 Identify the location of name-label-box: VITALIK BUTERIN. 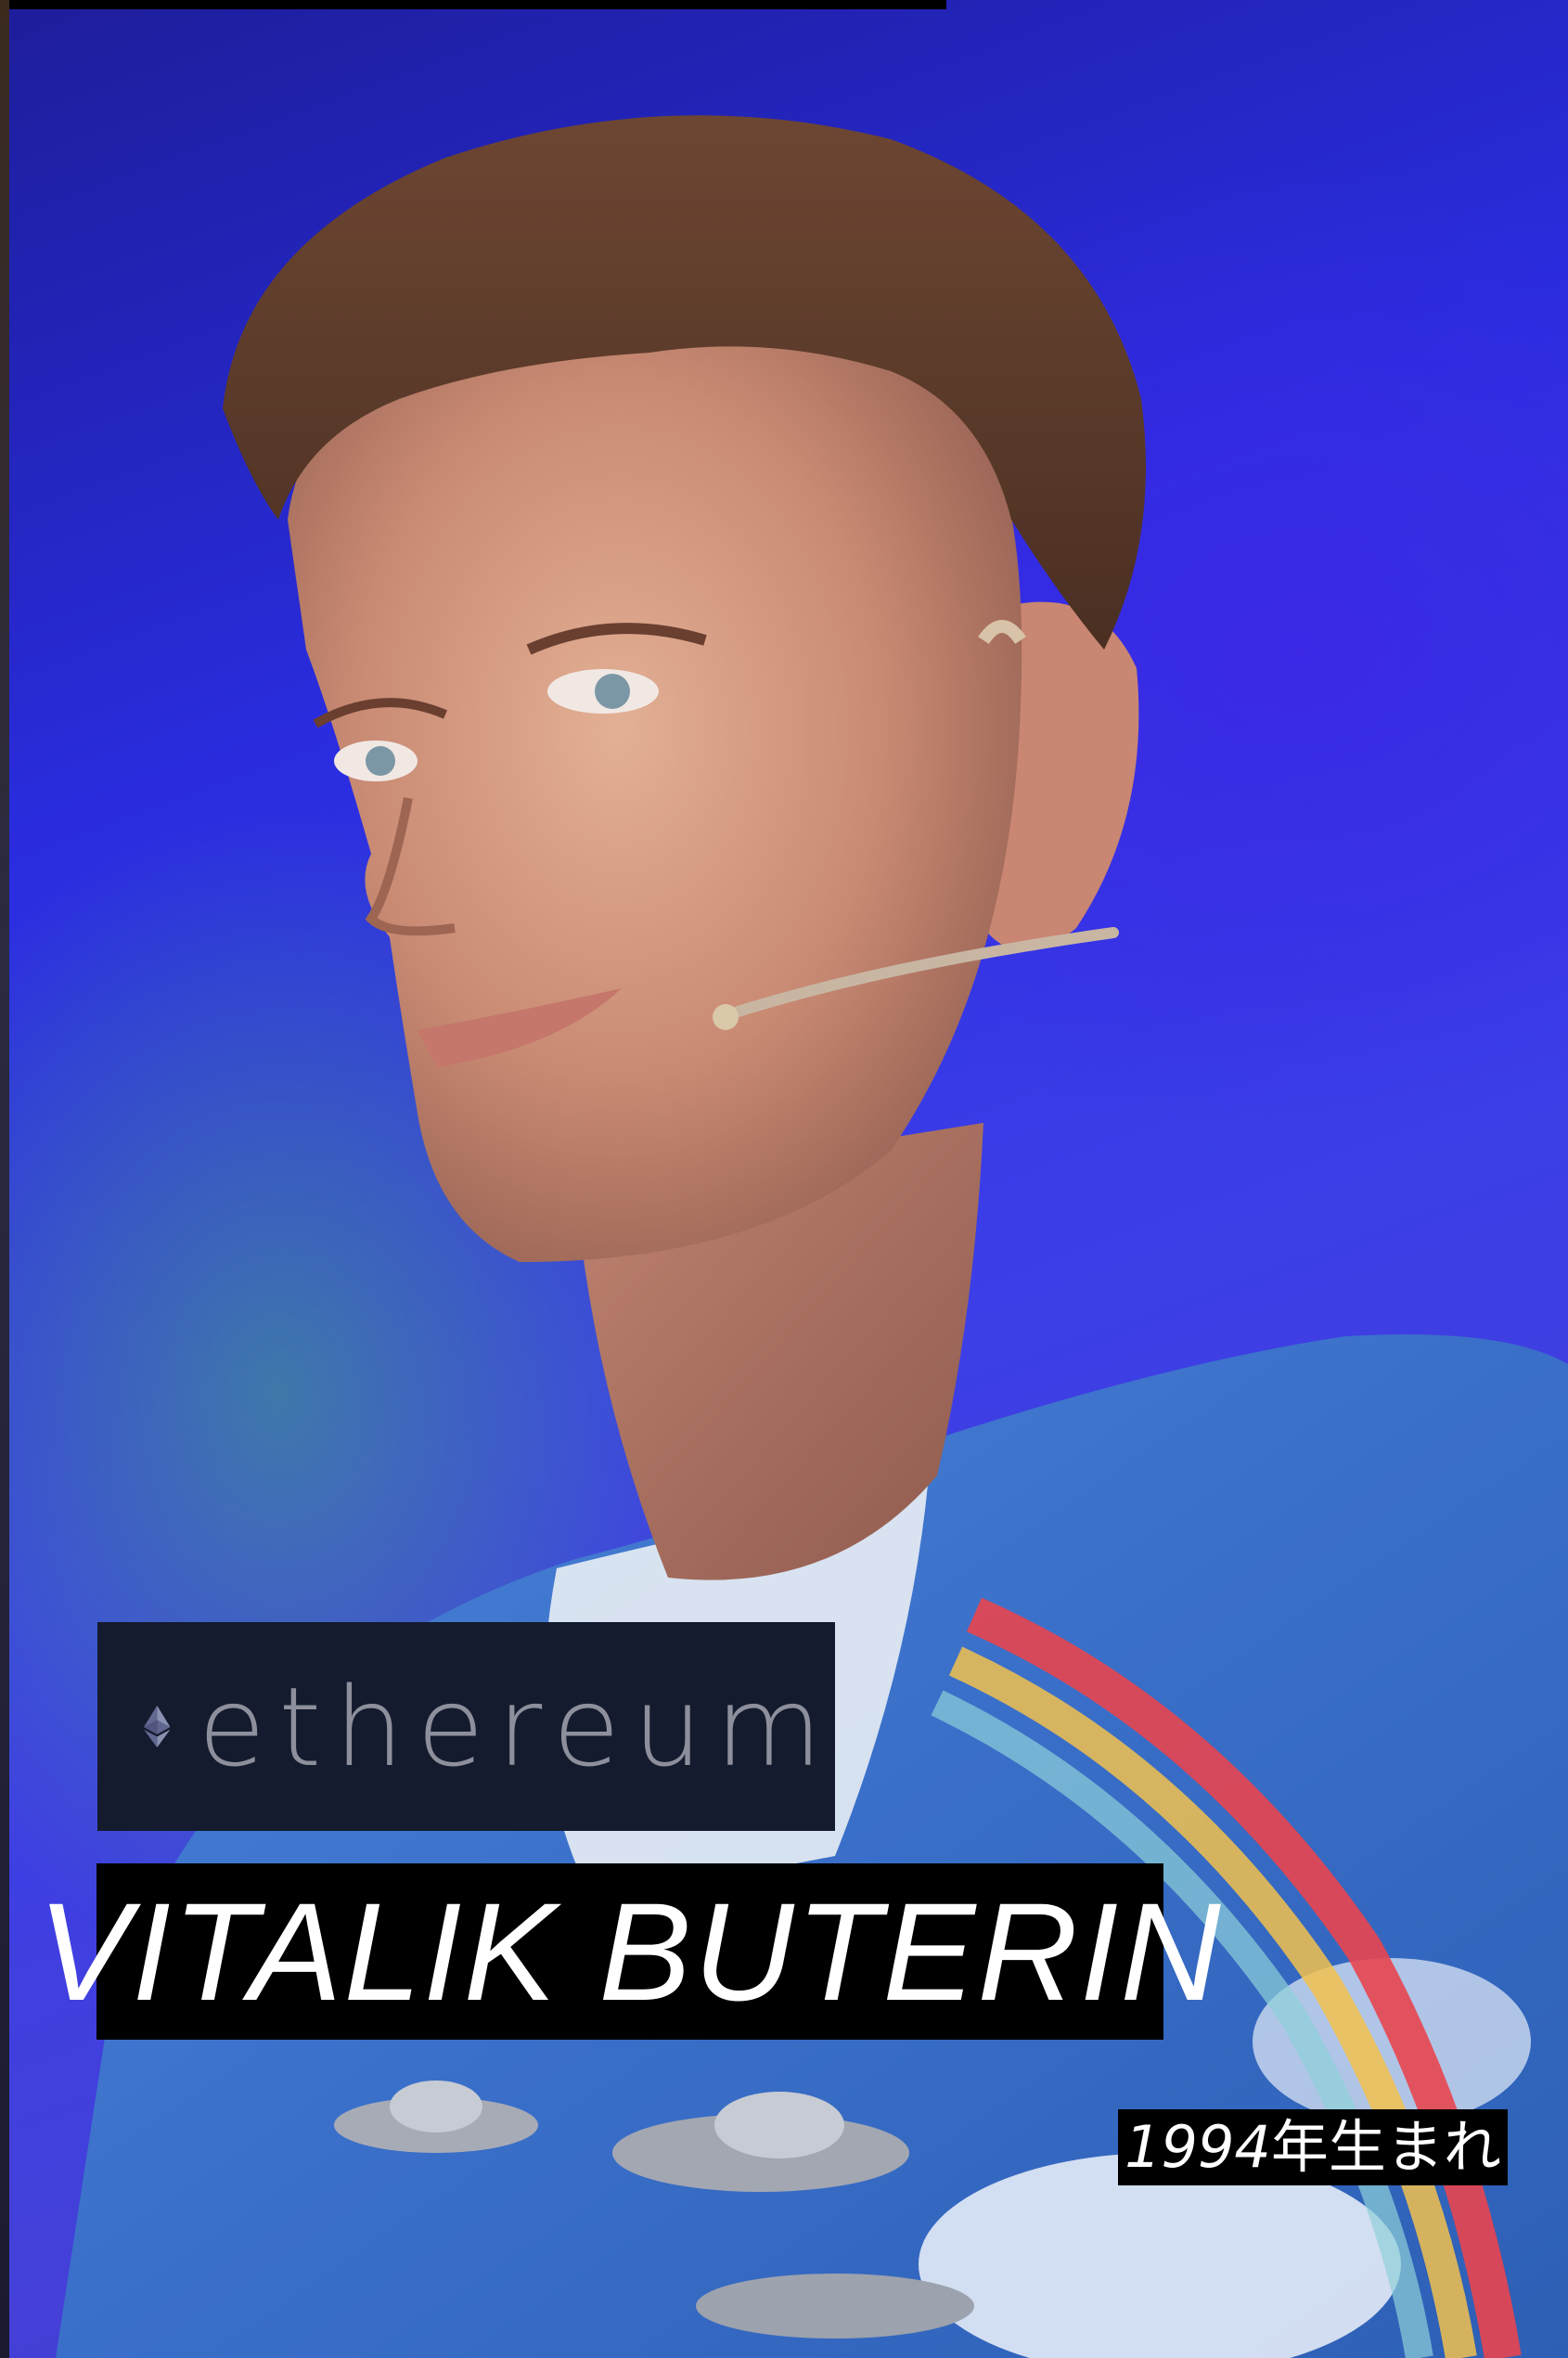
(629, 1951).